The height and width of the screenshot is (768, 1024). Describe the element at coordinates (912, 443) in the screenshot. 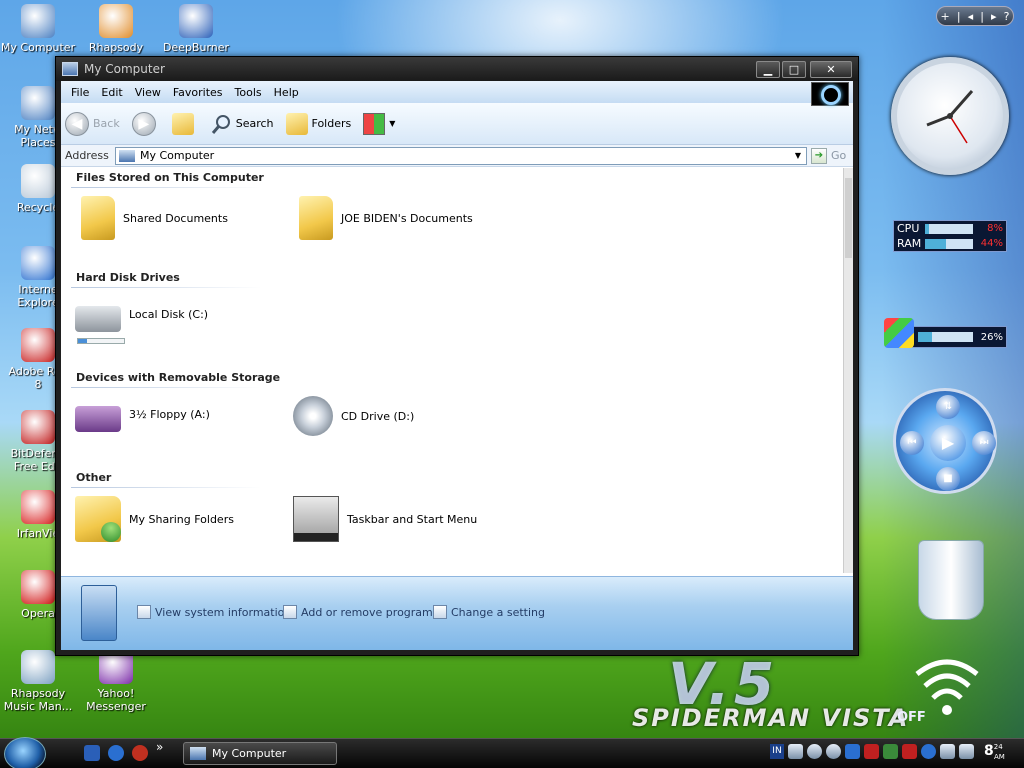

I see `previous-button: ⏮` at that location.